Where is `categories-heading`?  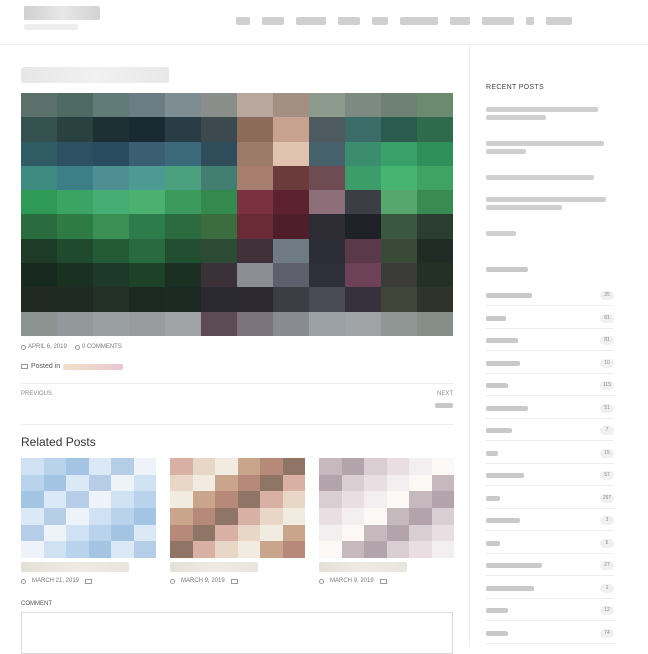
categories-heading is located at coordinates (507, 269).